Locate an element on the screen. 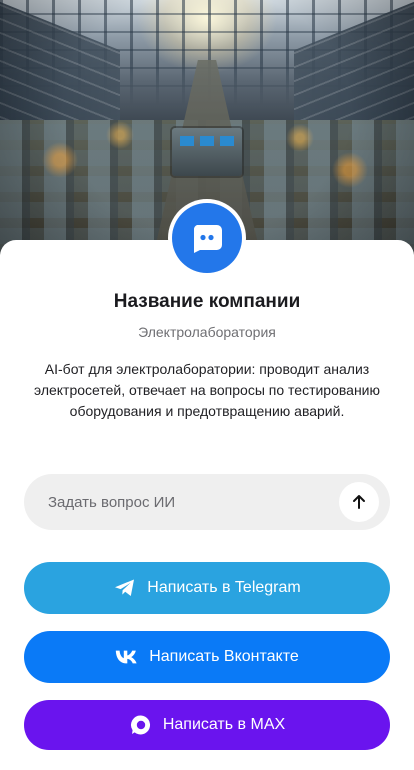  avatar-circle is located at coordinates (207, 238).